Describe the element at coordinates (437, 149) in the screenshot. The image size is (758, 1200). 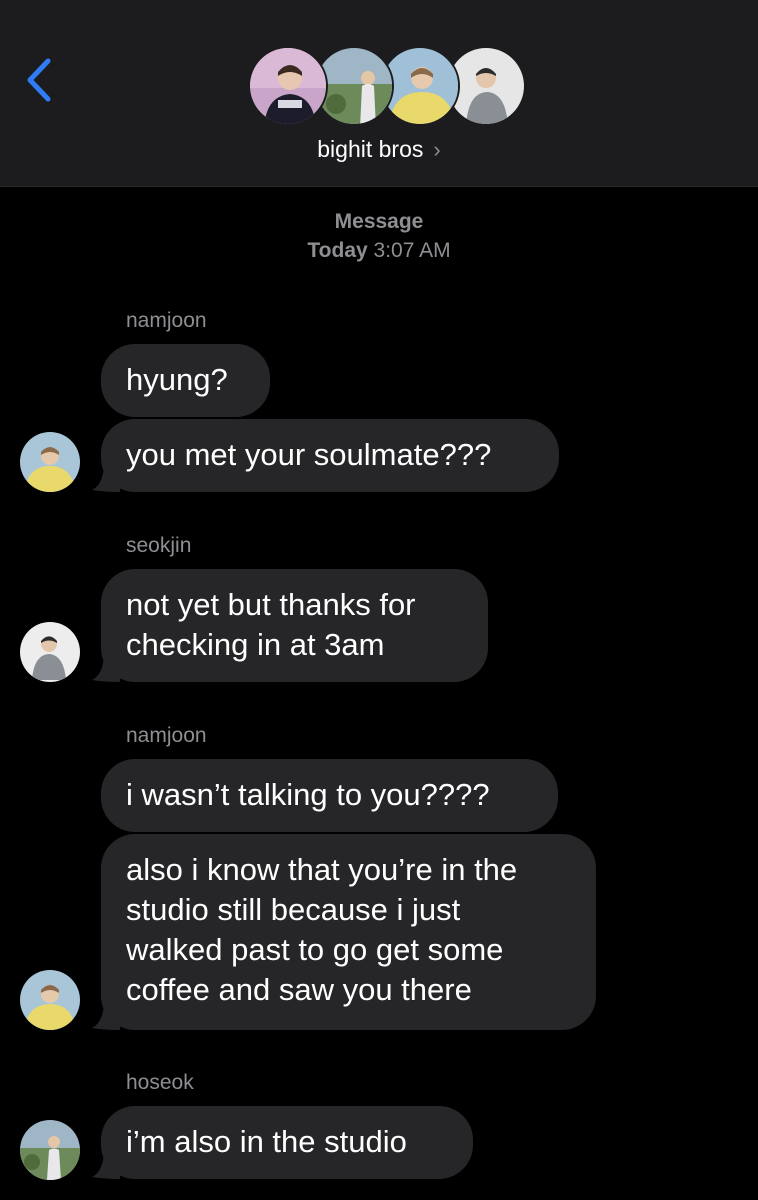
I see `chevron-right-icon: ›` at that location.